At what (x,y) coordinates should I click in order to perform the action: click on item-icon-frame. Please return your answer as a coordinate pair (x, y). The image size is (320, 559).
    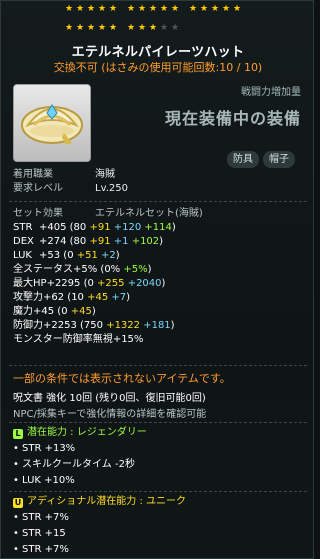
    Looking at the image, I should click on (52, 123).